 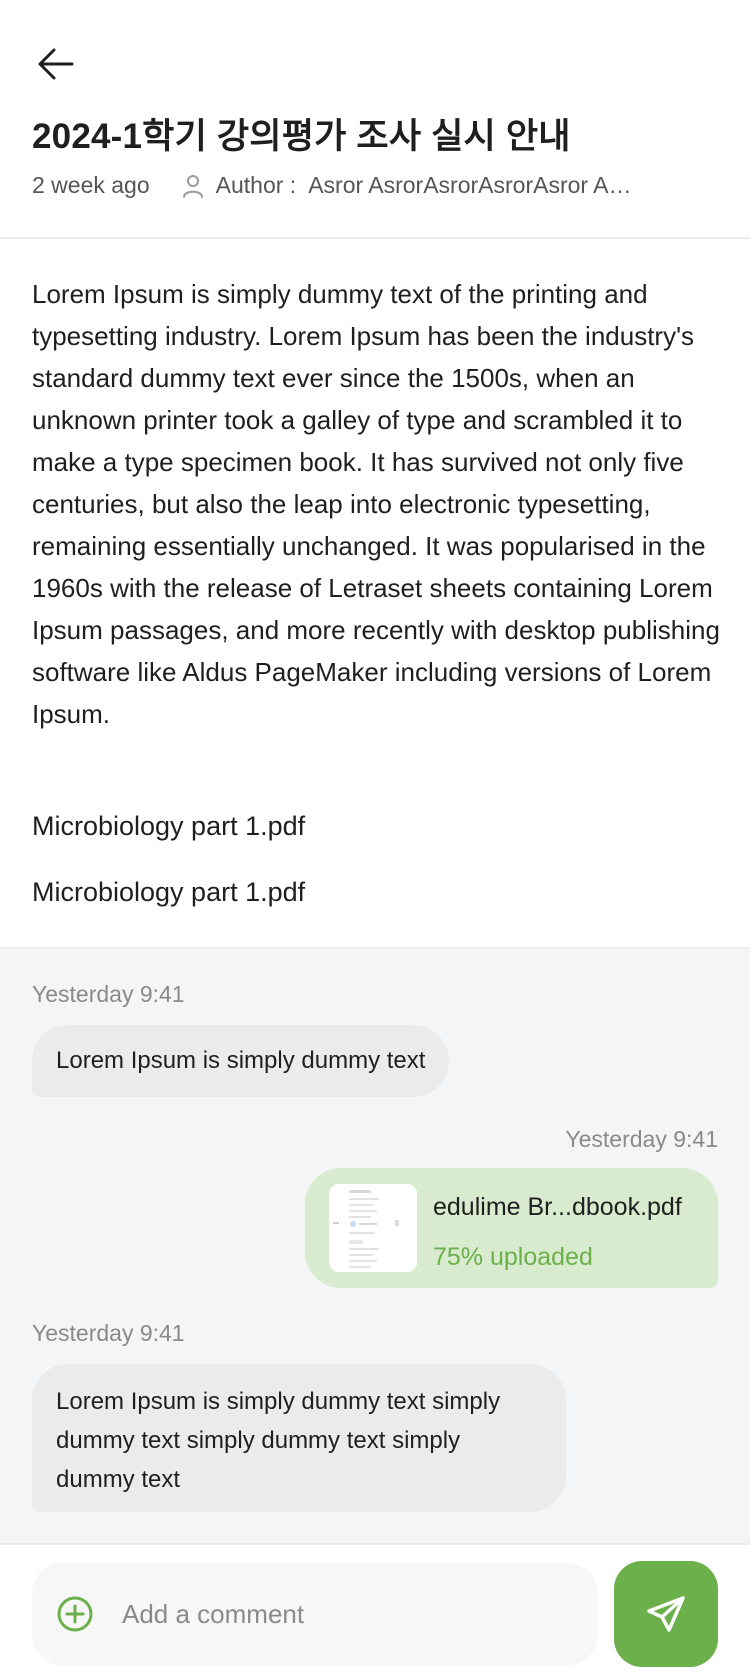 I want to click on send-icon, so click(x=666, y=1614).